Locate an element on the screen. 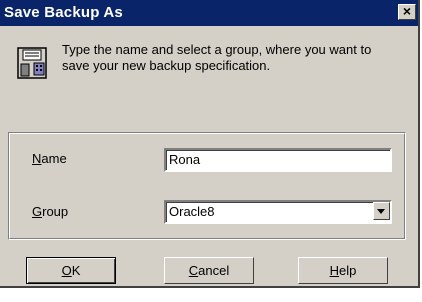  close-button: × is located at coordinates (407, 12).